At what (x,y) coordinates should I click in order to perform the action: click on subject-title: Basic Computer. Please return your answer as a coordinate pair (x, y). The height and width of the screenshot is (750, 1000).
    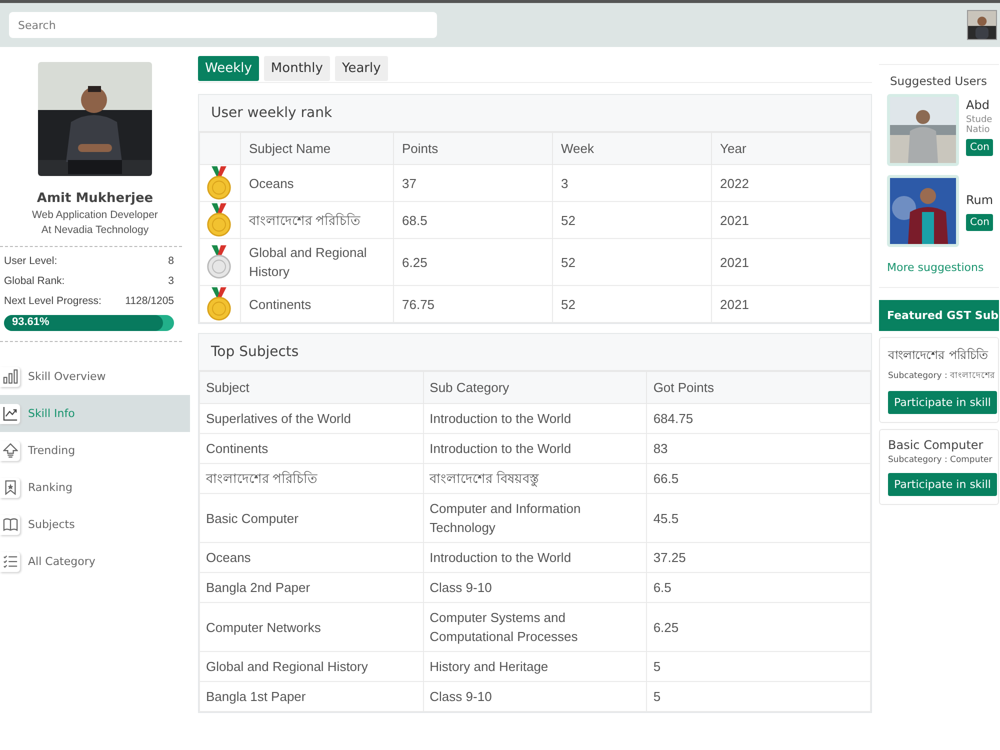
    Looking at the image, I should click on (936, 445).